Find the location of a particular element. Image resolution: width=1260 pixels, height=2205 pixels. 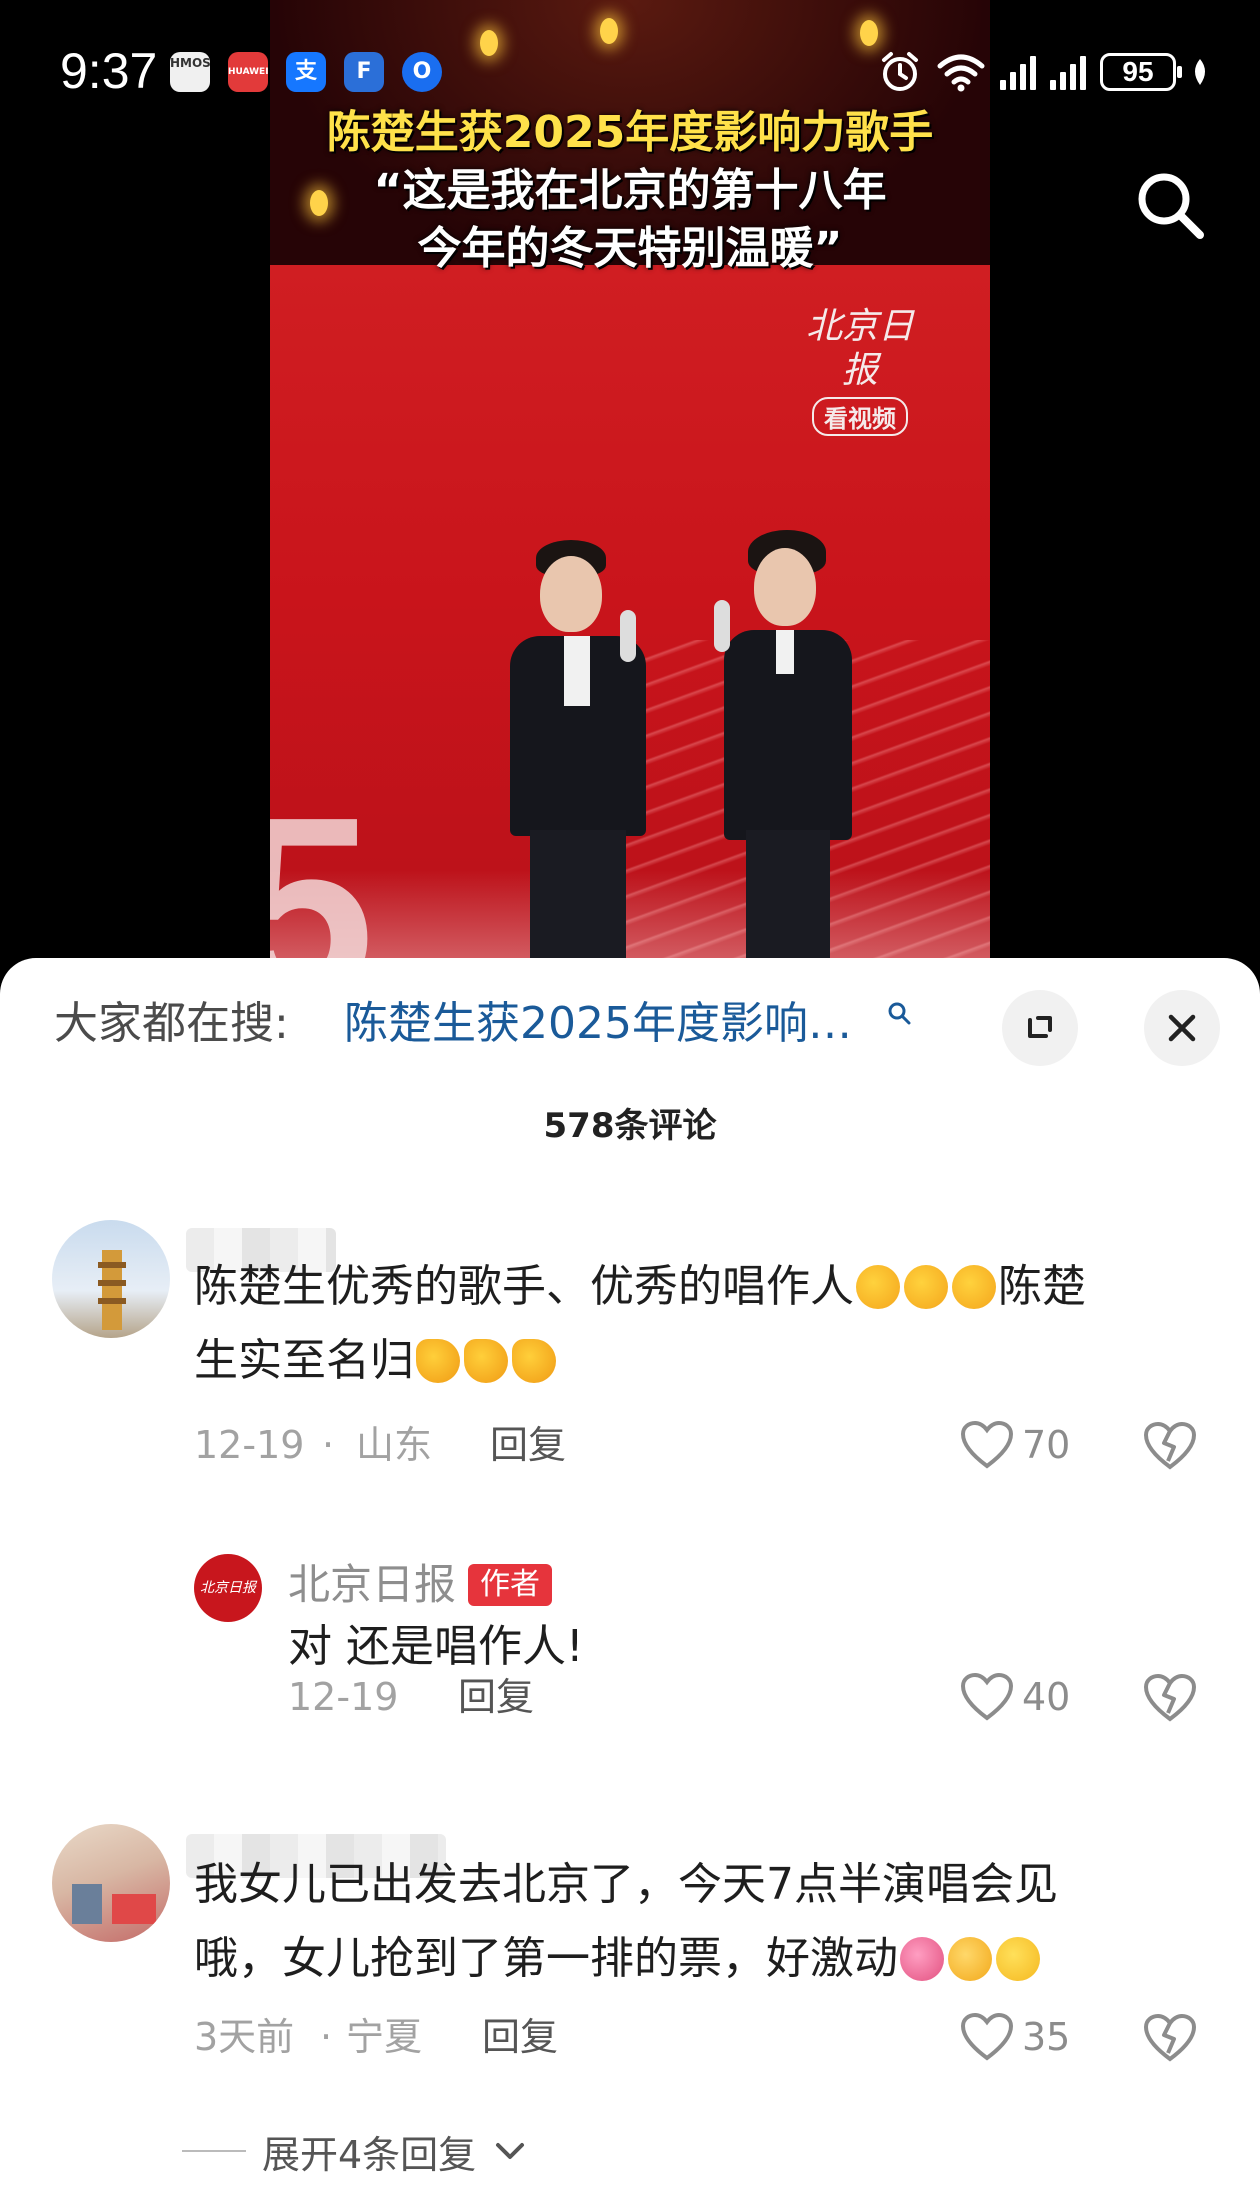

comment-date: 12-19 is located at coordinates (249, 1445).